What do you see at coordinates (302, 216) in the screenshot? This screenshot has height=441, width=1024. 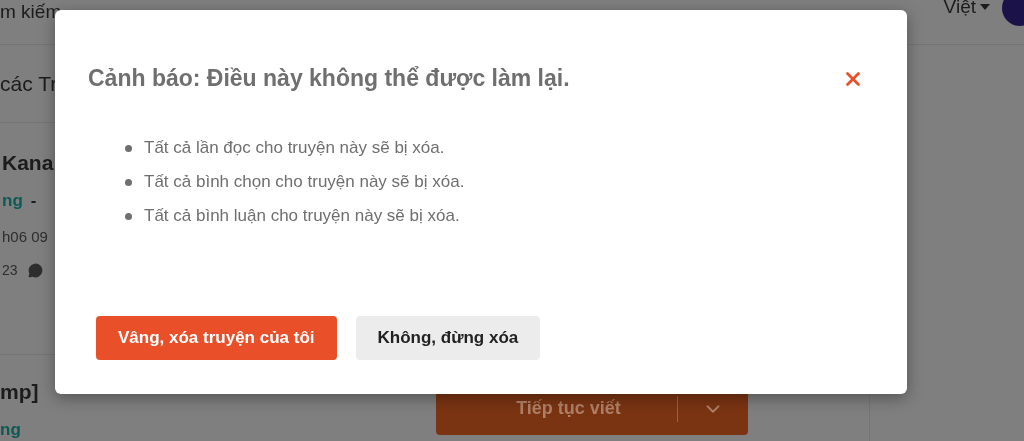 I see `warning-item: Tất cả bình luận cho truyện này sẽ bị xóa.` at bounding box center [302, 216].